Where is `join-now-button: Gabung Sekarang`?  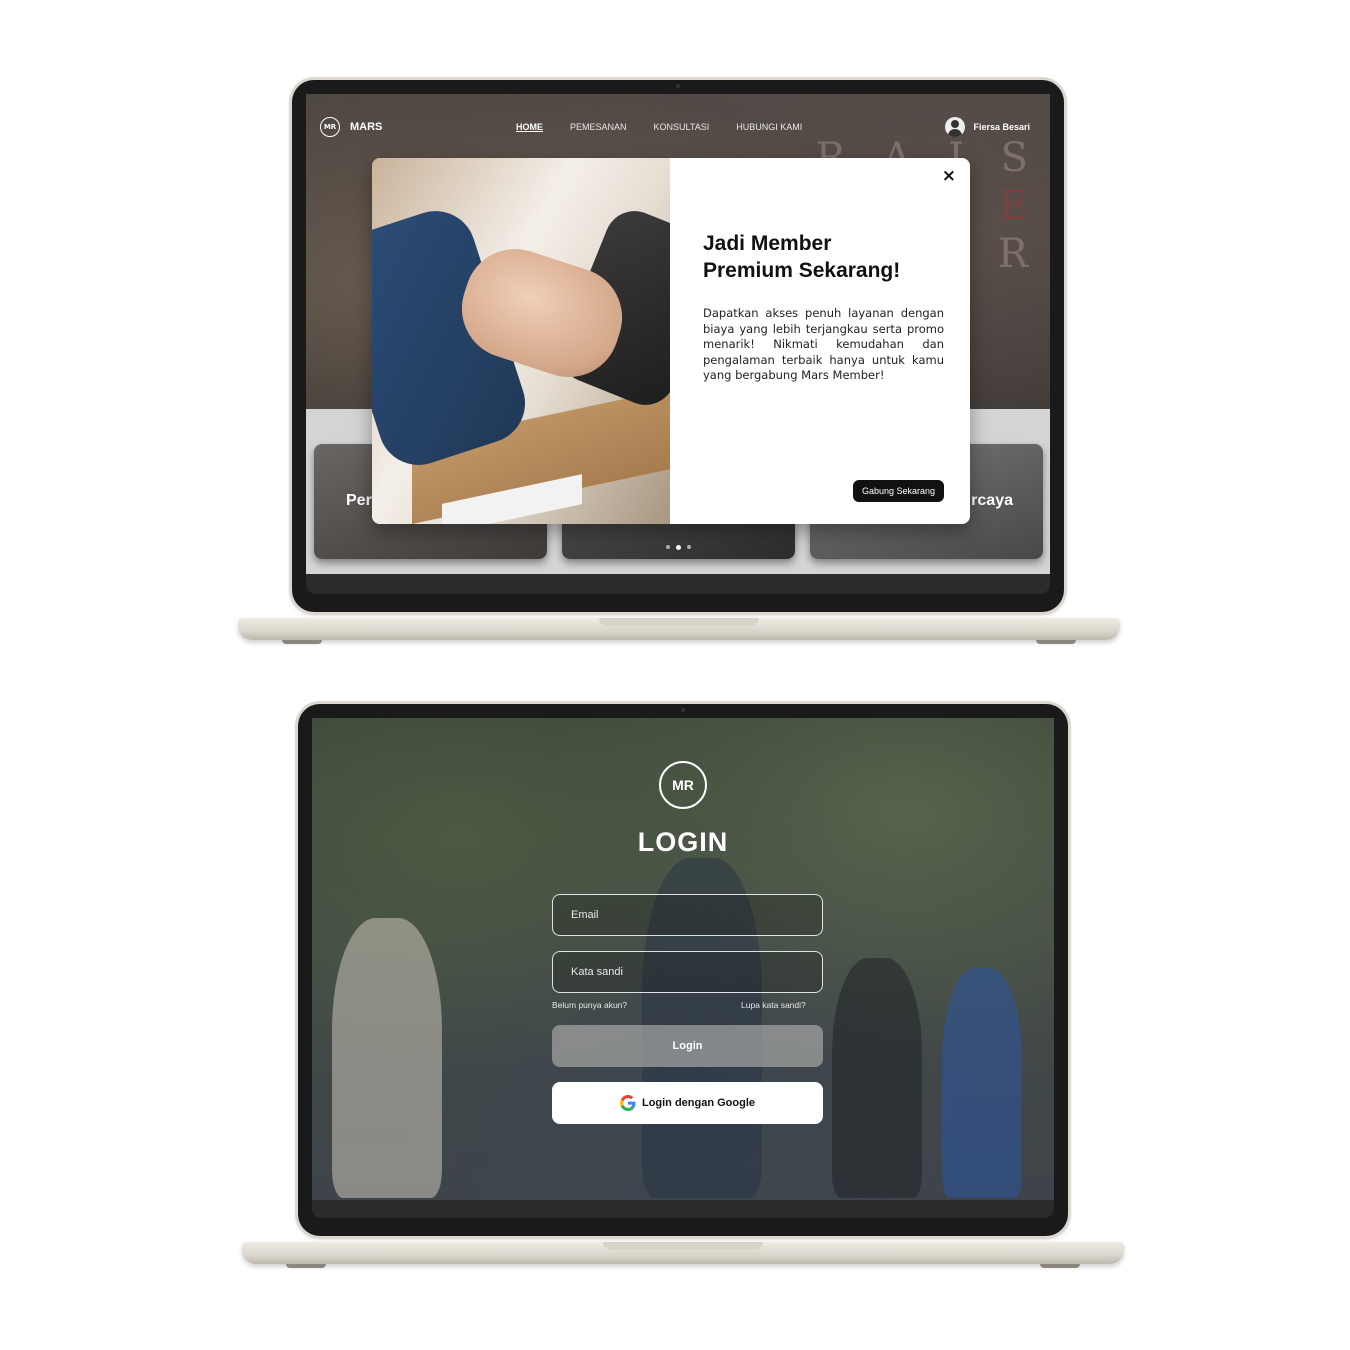
join-now-button: Gabung Sekarang is located at coordinates (898, 491).